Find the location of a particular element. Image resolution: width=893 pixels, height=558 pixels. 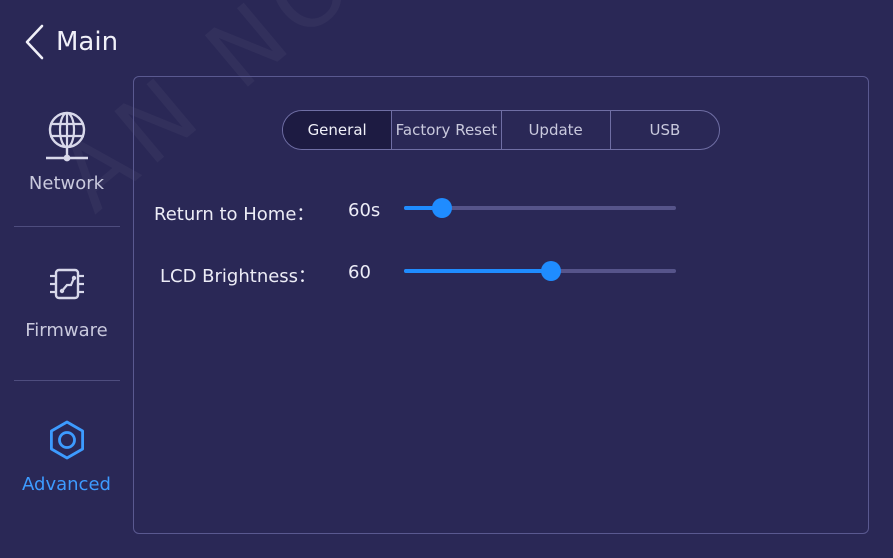

lcd-brightness-label: LCD Brightness： is located at coordinates (238, 276).